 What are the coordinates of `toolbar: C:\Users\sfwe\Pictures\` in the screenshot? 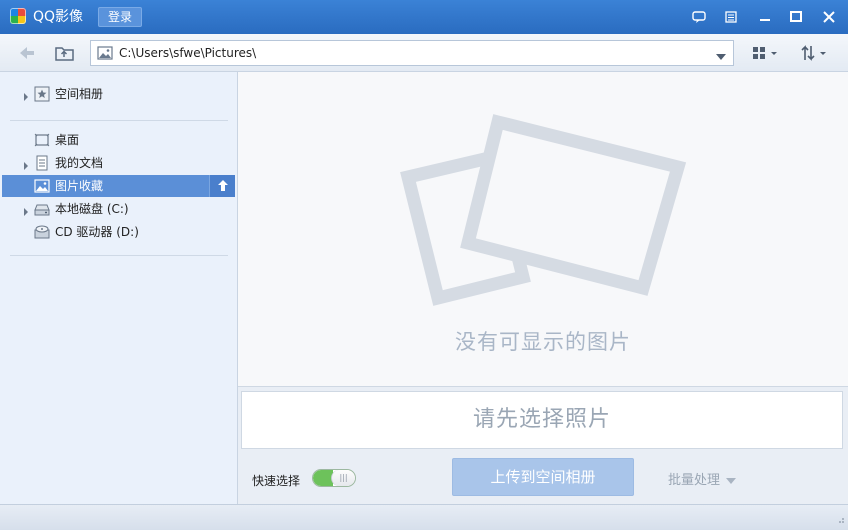 It's located at (424, 53).